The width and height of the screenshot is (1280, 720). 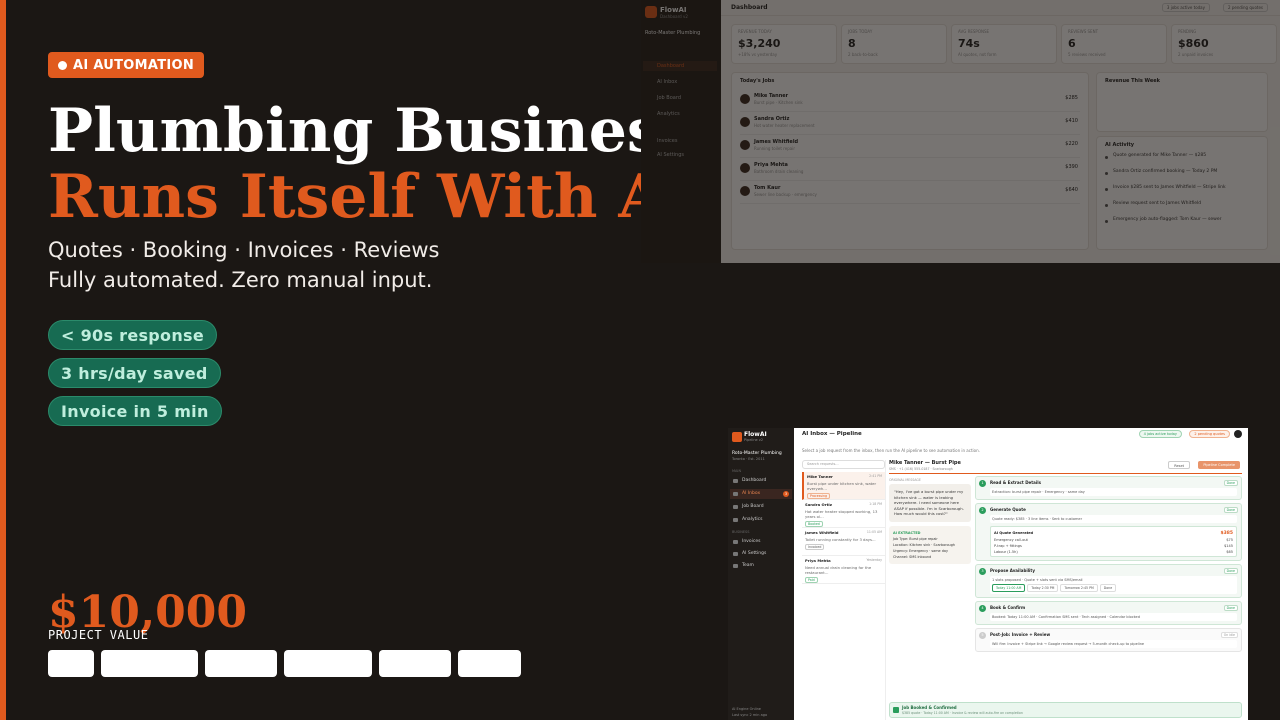 What do you see at coordinates (284, 663) in the screenshot?
I see `tech-chip-row` at bounding box center [284, 663].